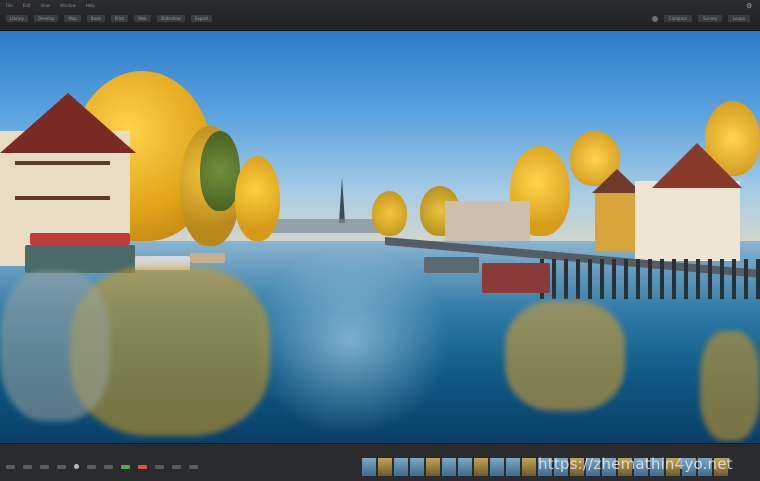 The image size is (760, 481). What do you see at coordinates (68, 5) in the screenshot?
I see `menu-window: Window` at bounding box center [68, 5].